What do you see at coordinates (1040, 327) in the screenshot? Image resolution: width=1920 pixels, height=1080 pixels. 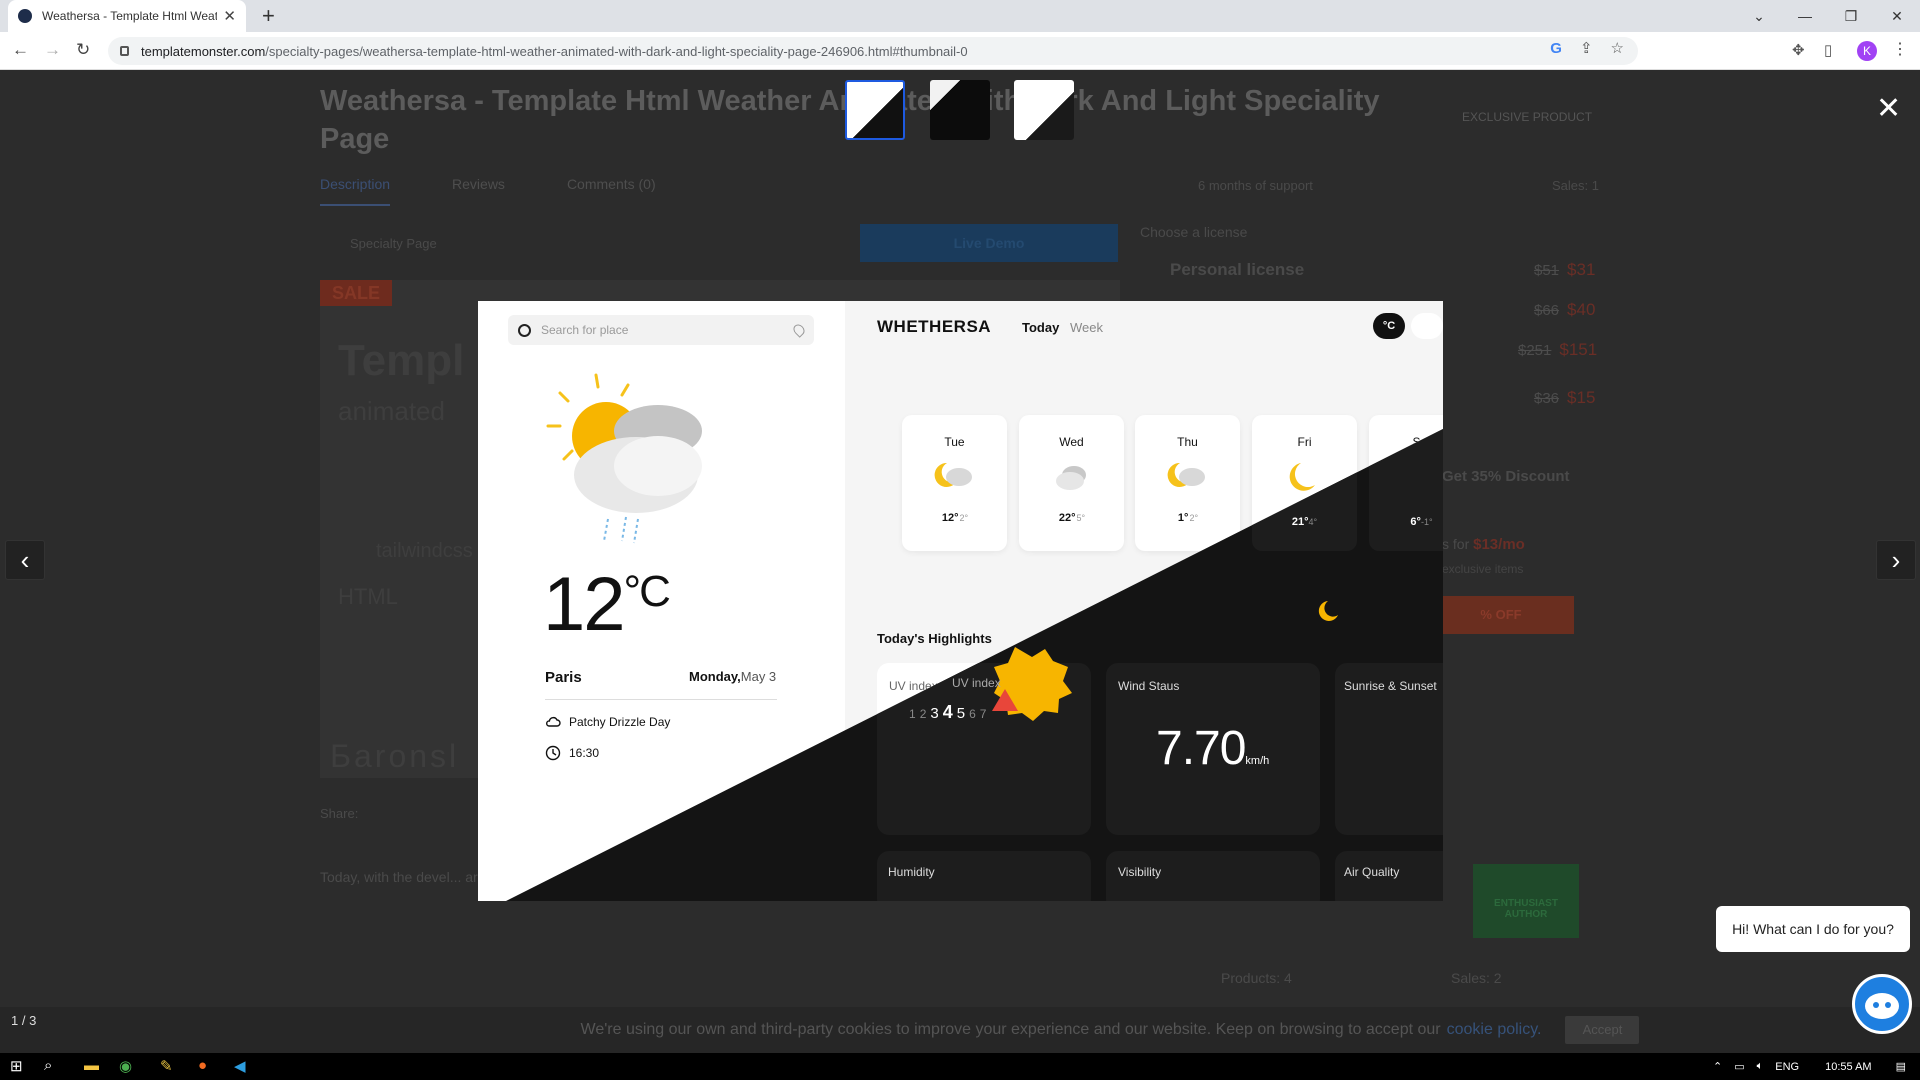 I see `tab-today: Today` at bounding box center [1040, 327].